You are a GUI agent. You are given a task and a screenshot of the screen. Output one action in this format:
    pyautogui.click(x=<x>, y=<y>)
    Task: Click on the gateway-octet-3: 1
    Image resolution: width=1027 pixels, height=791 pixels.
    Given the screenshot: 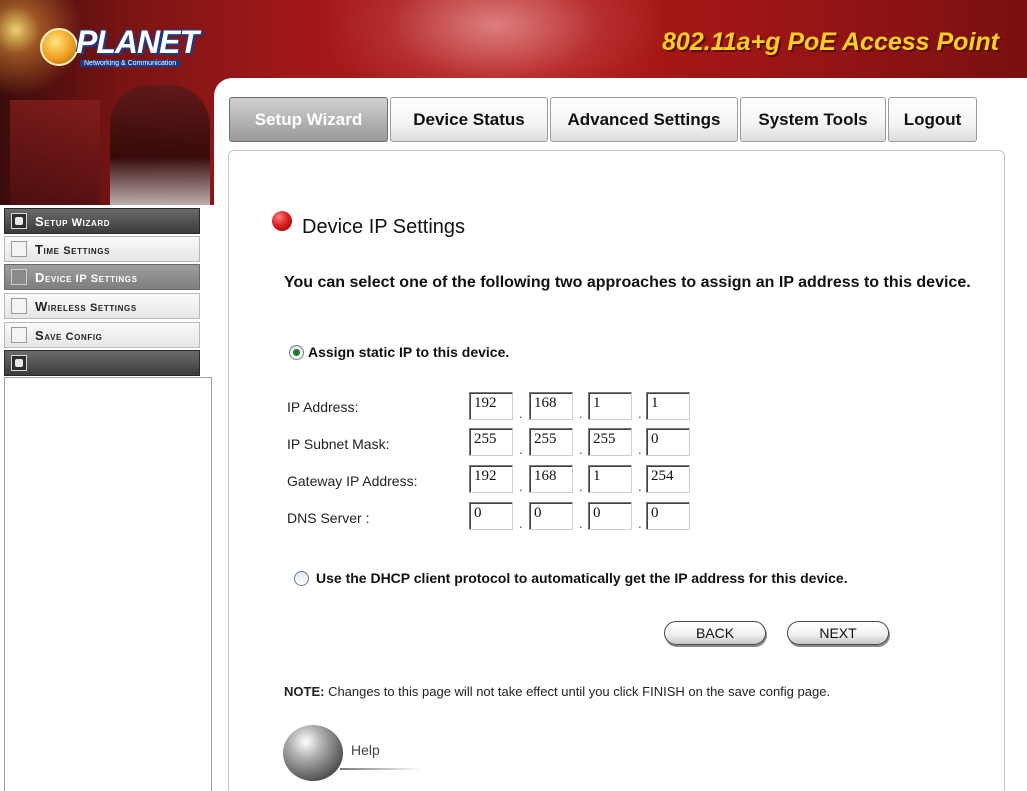 What is the action you would take?
    pyautogui.click(x=610, y=479)
    